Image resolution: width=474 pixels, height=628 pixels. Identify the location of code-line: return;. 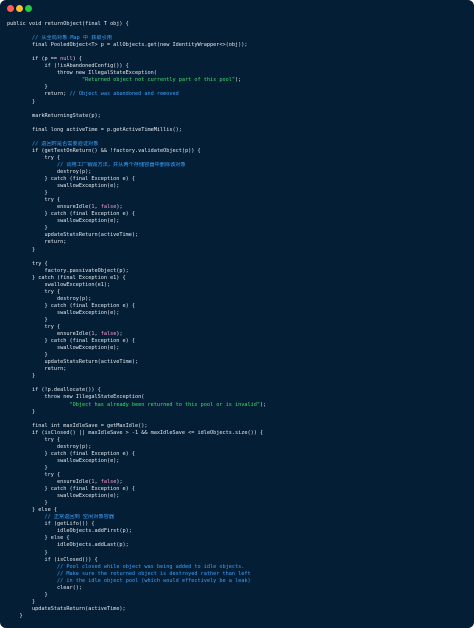
(238, 369).